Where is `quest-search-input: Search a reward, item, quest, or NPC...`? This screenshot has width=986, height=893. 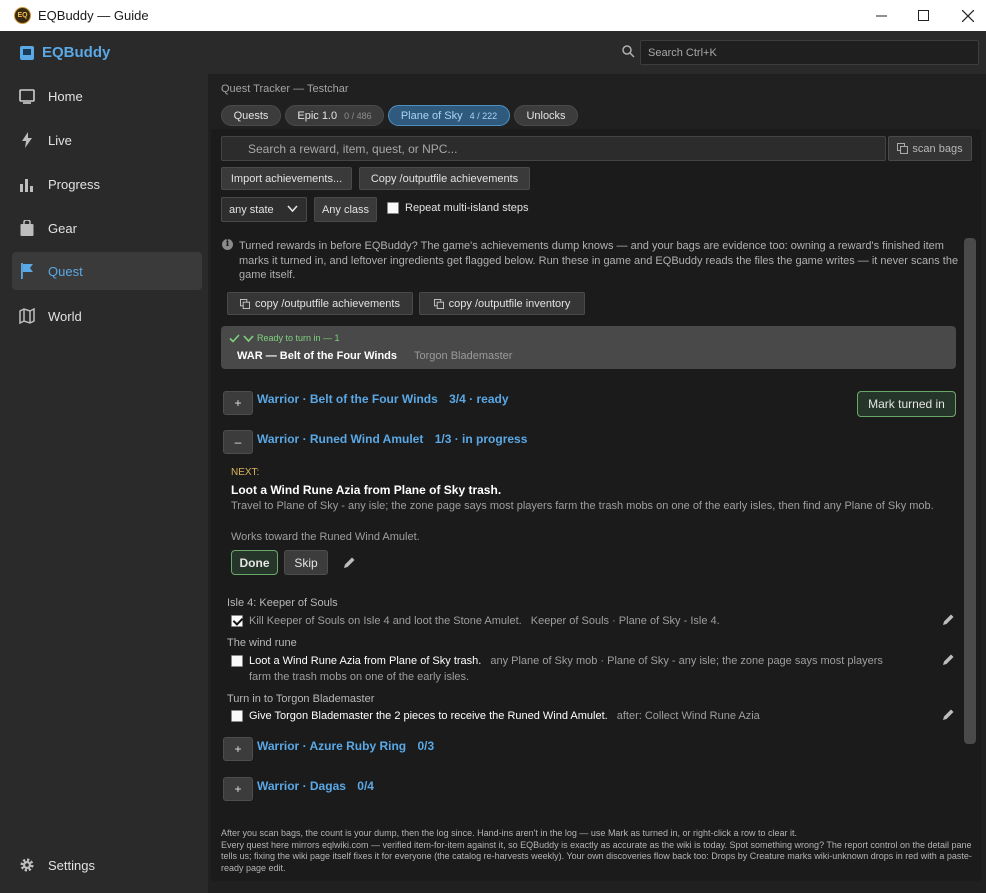 quest-search-input: Search a reward, item, quest, or NPC... is located at coordinates (553, 148).